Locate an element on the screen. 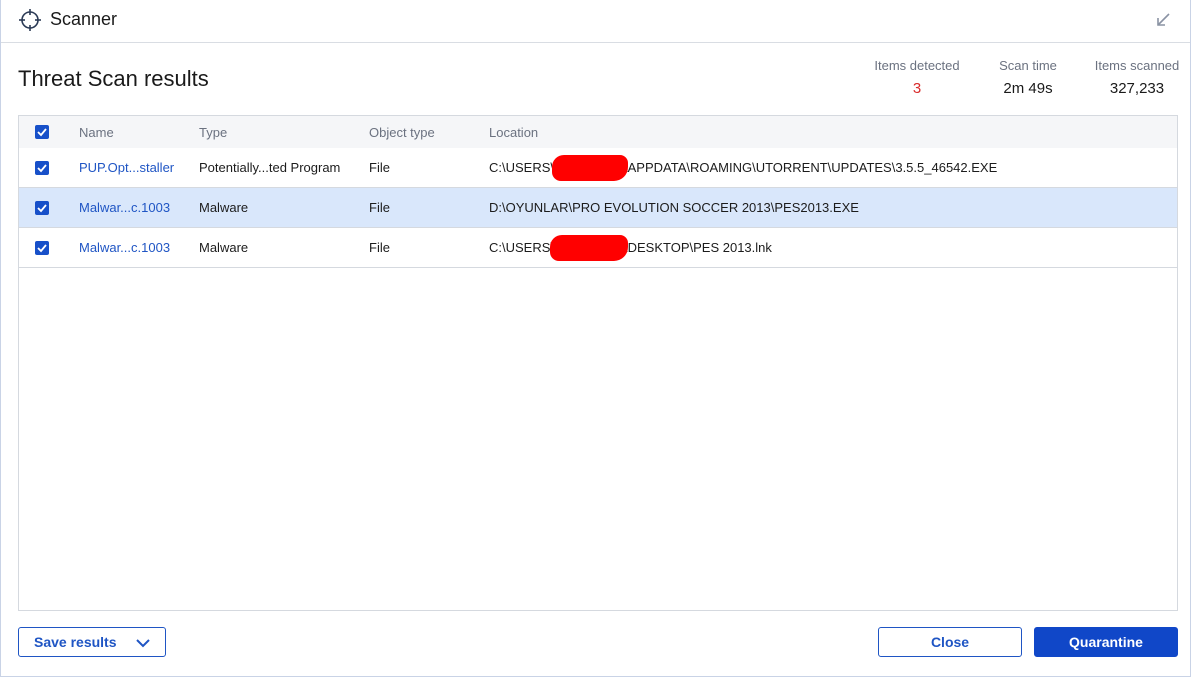 This screenshot has height=678, width=1191. crosshair-icon is located at coordinates (30, 20).